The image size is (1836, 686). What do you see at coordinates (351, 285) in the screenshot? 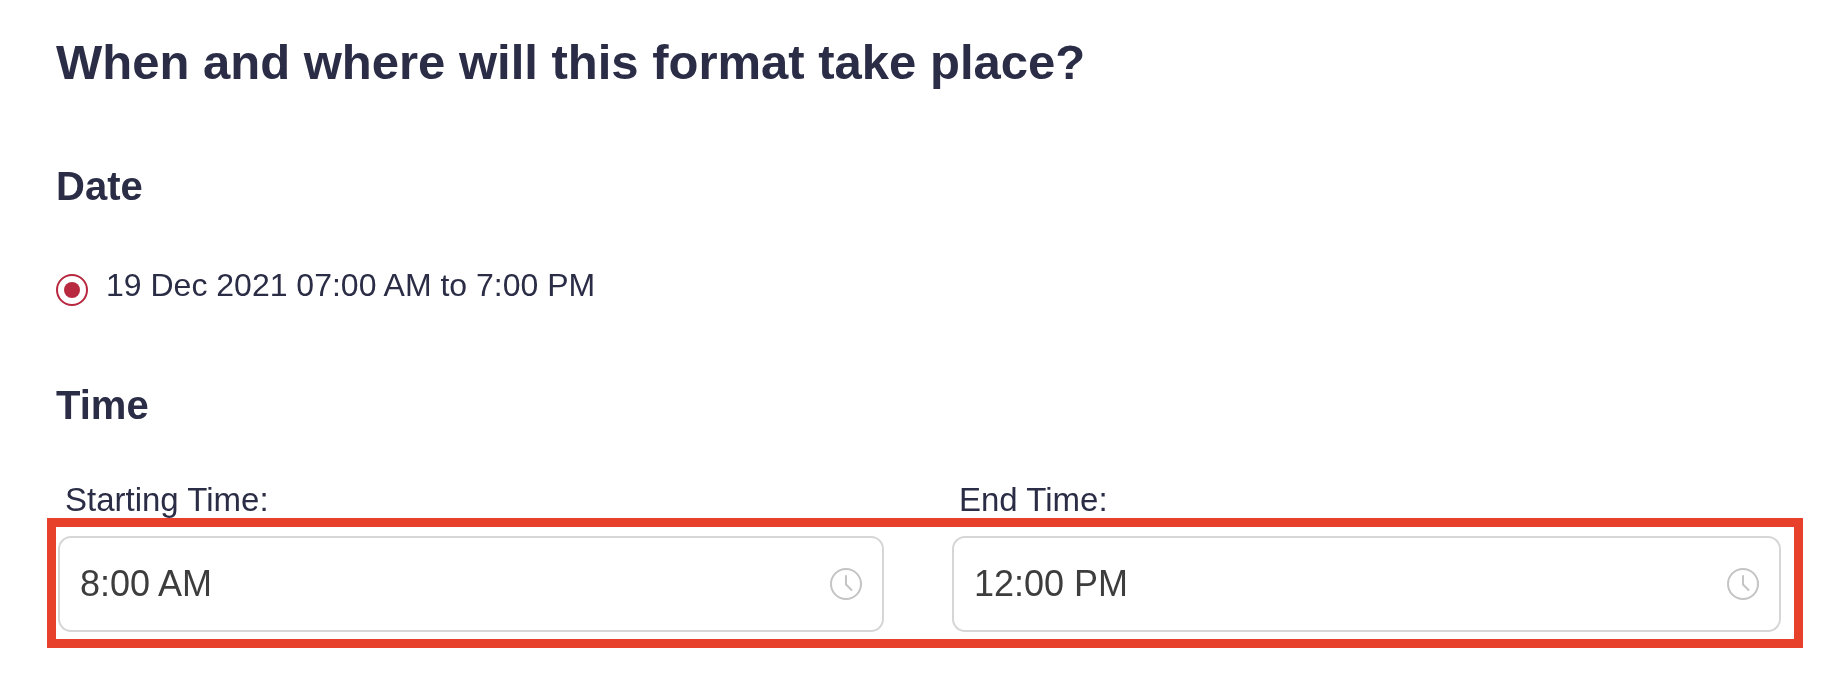
I see `option-label: 19 Dec 2021 07:00 AM to 7:00 PM` at bounding box center [351, 285].